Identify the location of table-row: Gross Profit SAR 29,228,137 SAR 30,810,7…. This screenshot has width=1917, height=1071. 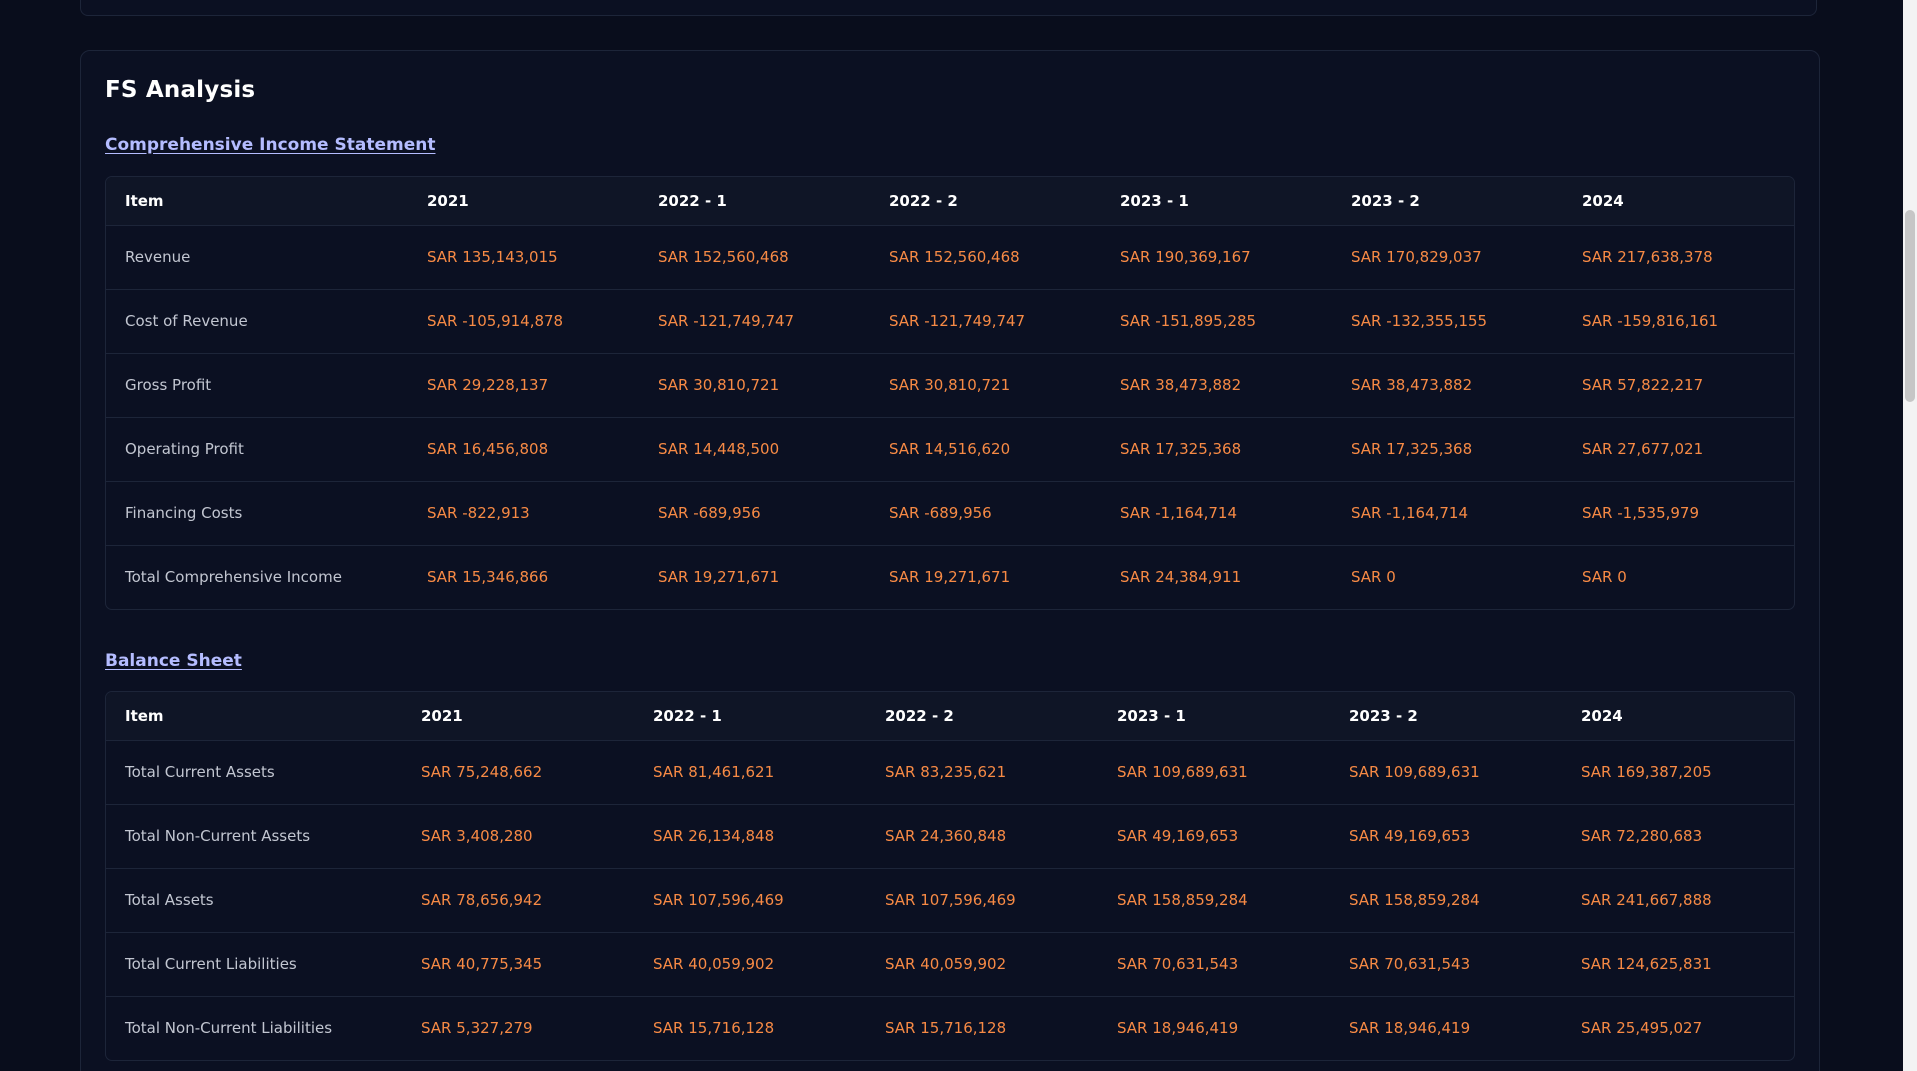
(950, 385).